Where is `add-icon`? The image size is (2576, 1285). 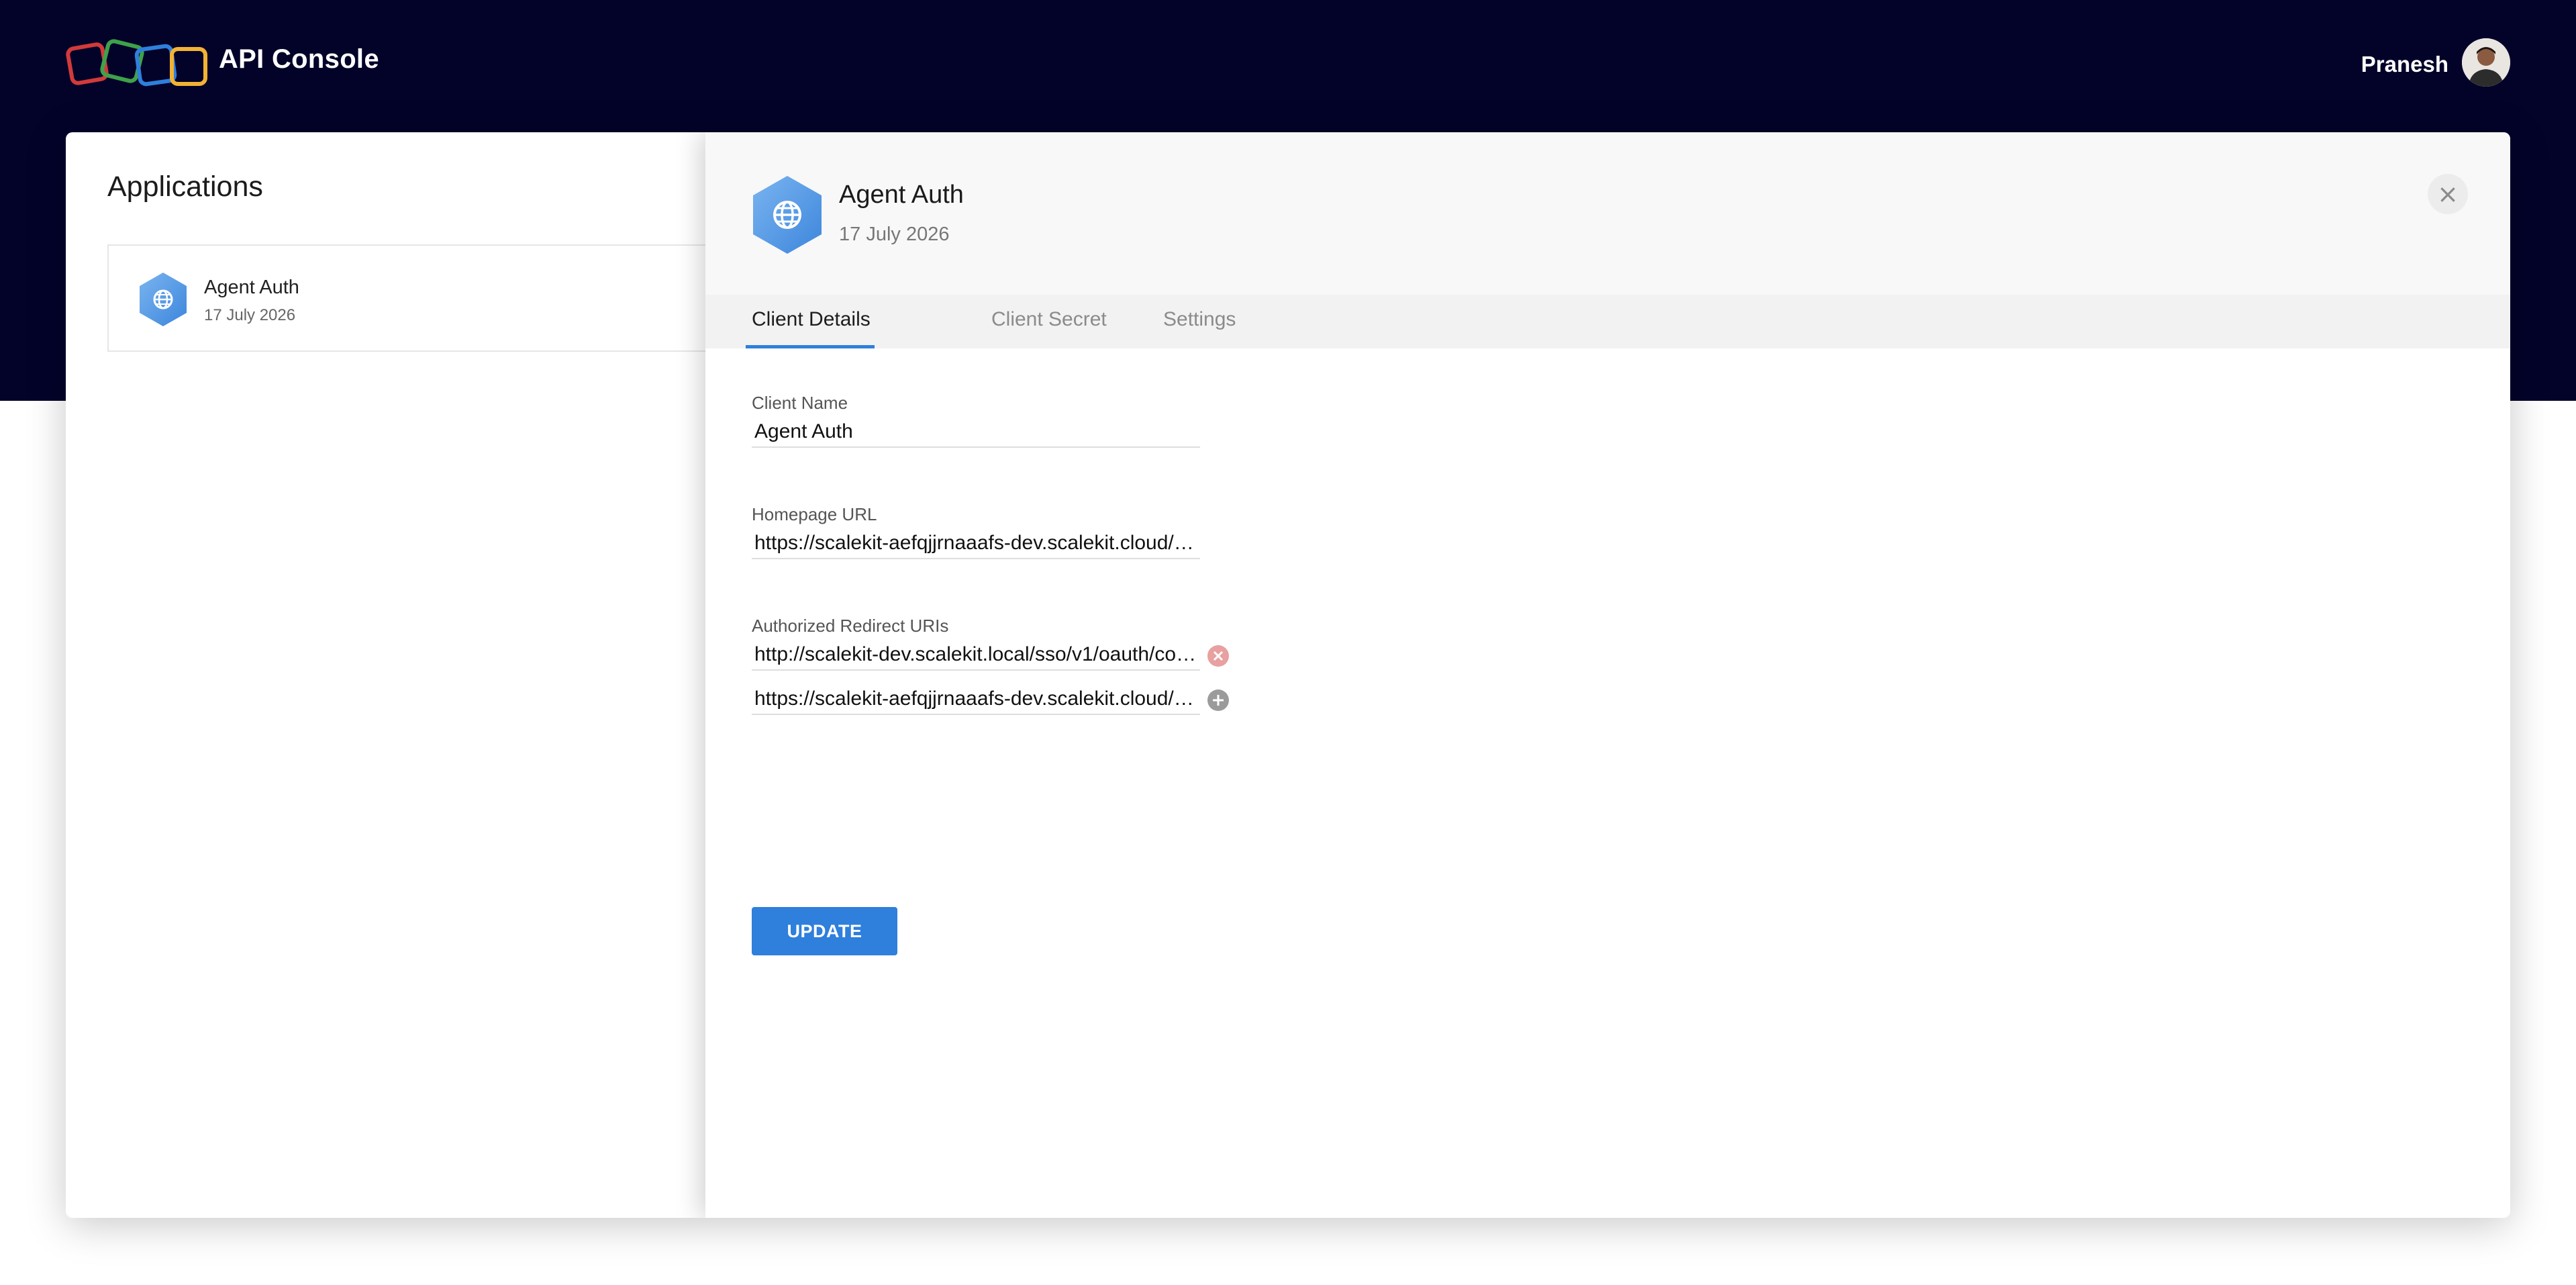
add-icon is located at coordinates (1218, 700).